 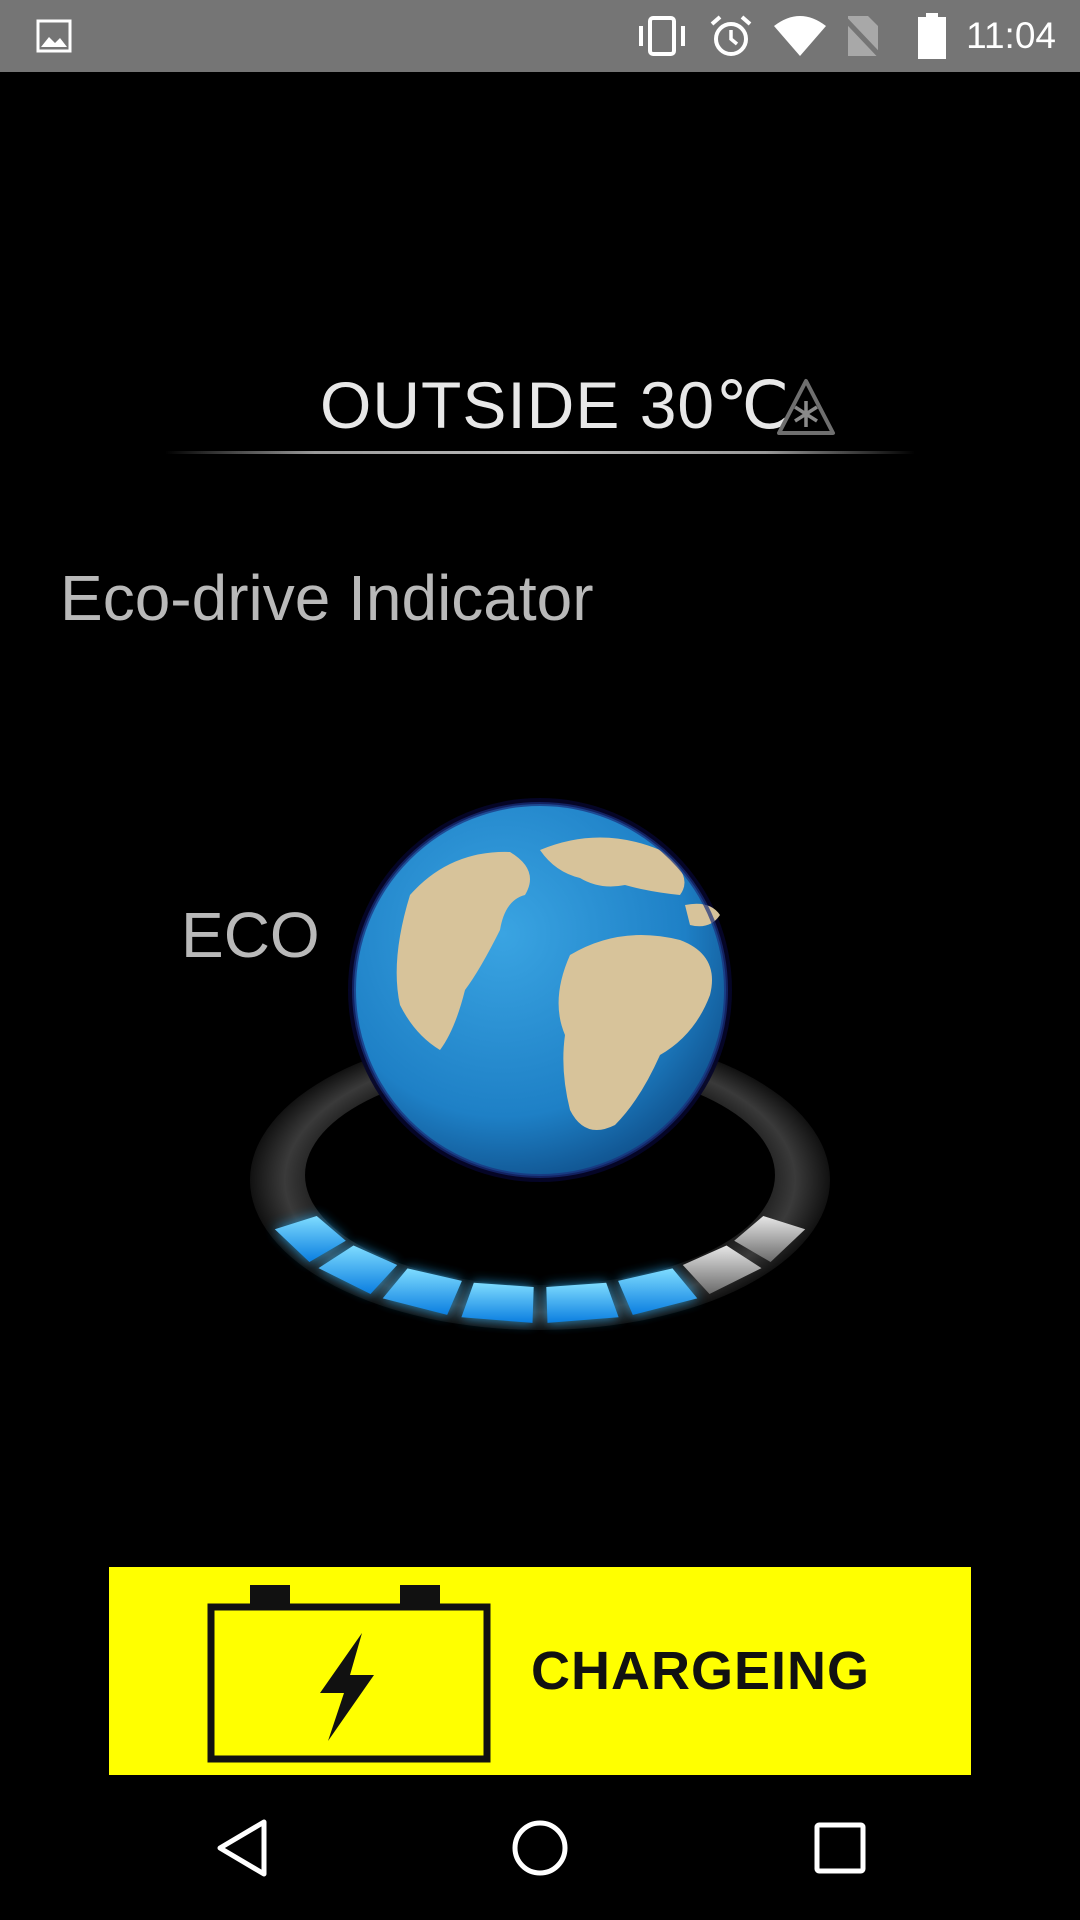 What do you see at coordinates (662, 36) in the screenshot?
I see `vibrate-icon` at bounding box center [662, 36].